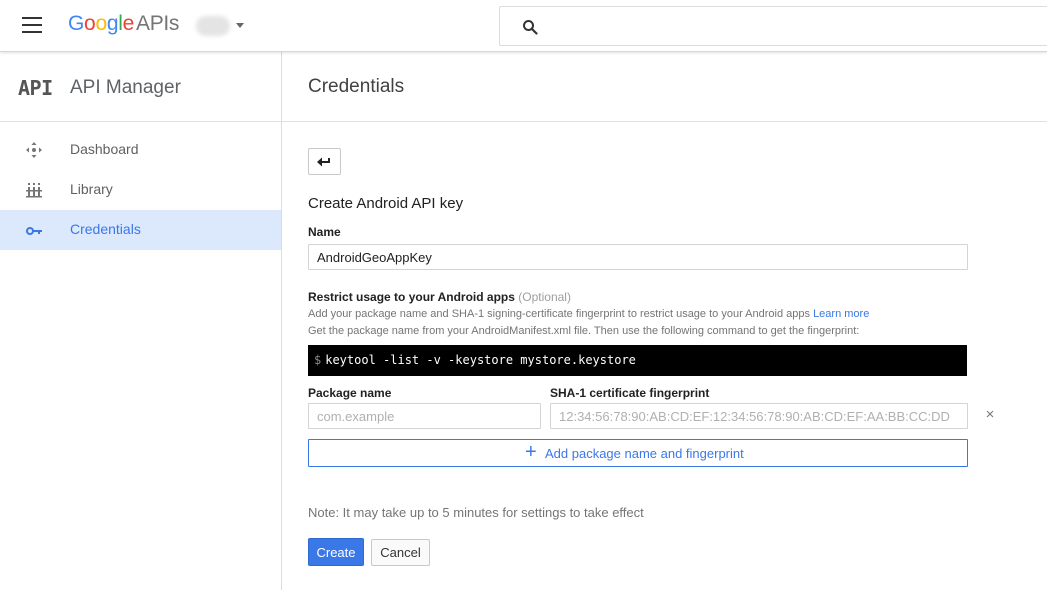  What do you see at coordinates (644, 453) in the screenshot?
I see `add-package-button-label: Add package name and fingerprint` at bounding box center [644, 453].